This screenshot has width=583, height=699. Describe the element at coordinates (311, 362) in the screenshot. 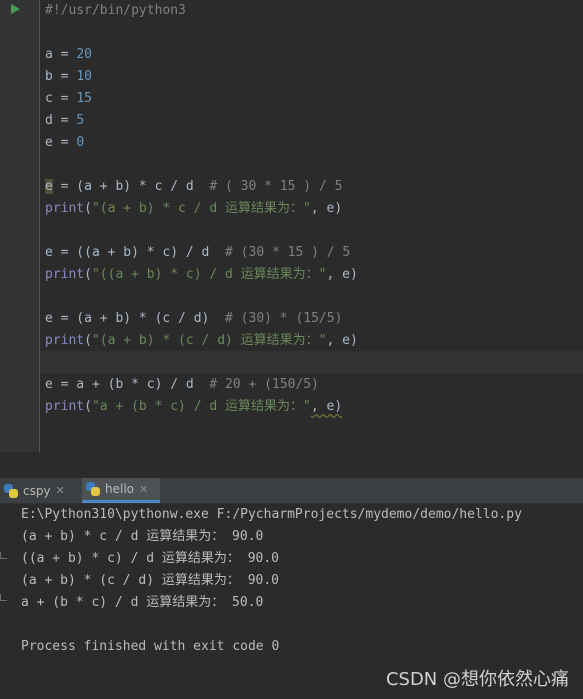

I see `current-line-highlight` at that location.